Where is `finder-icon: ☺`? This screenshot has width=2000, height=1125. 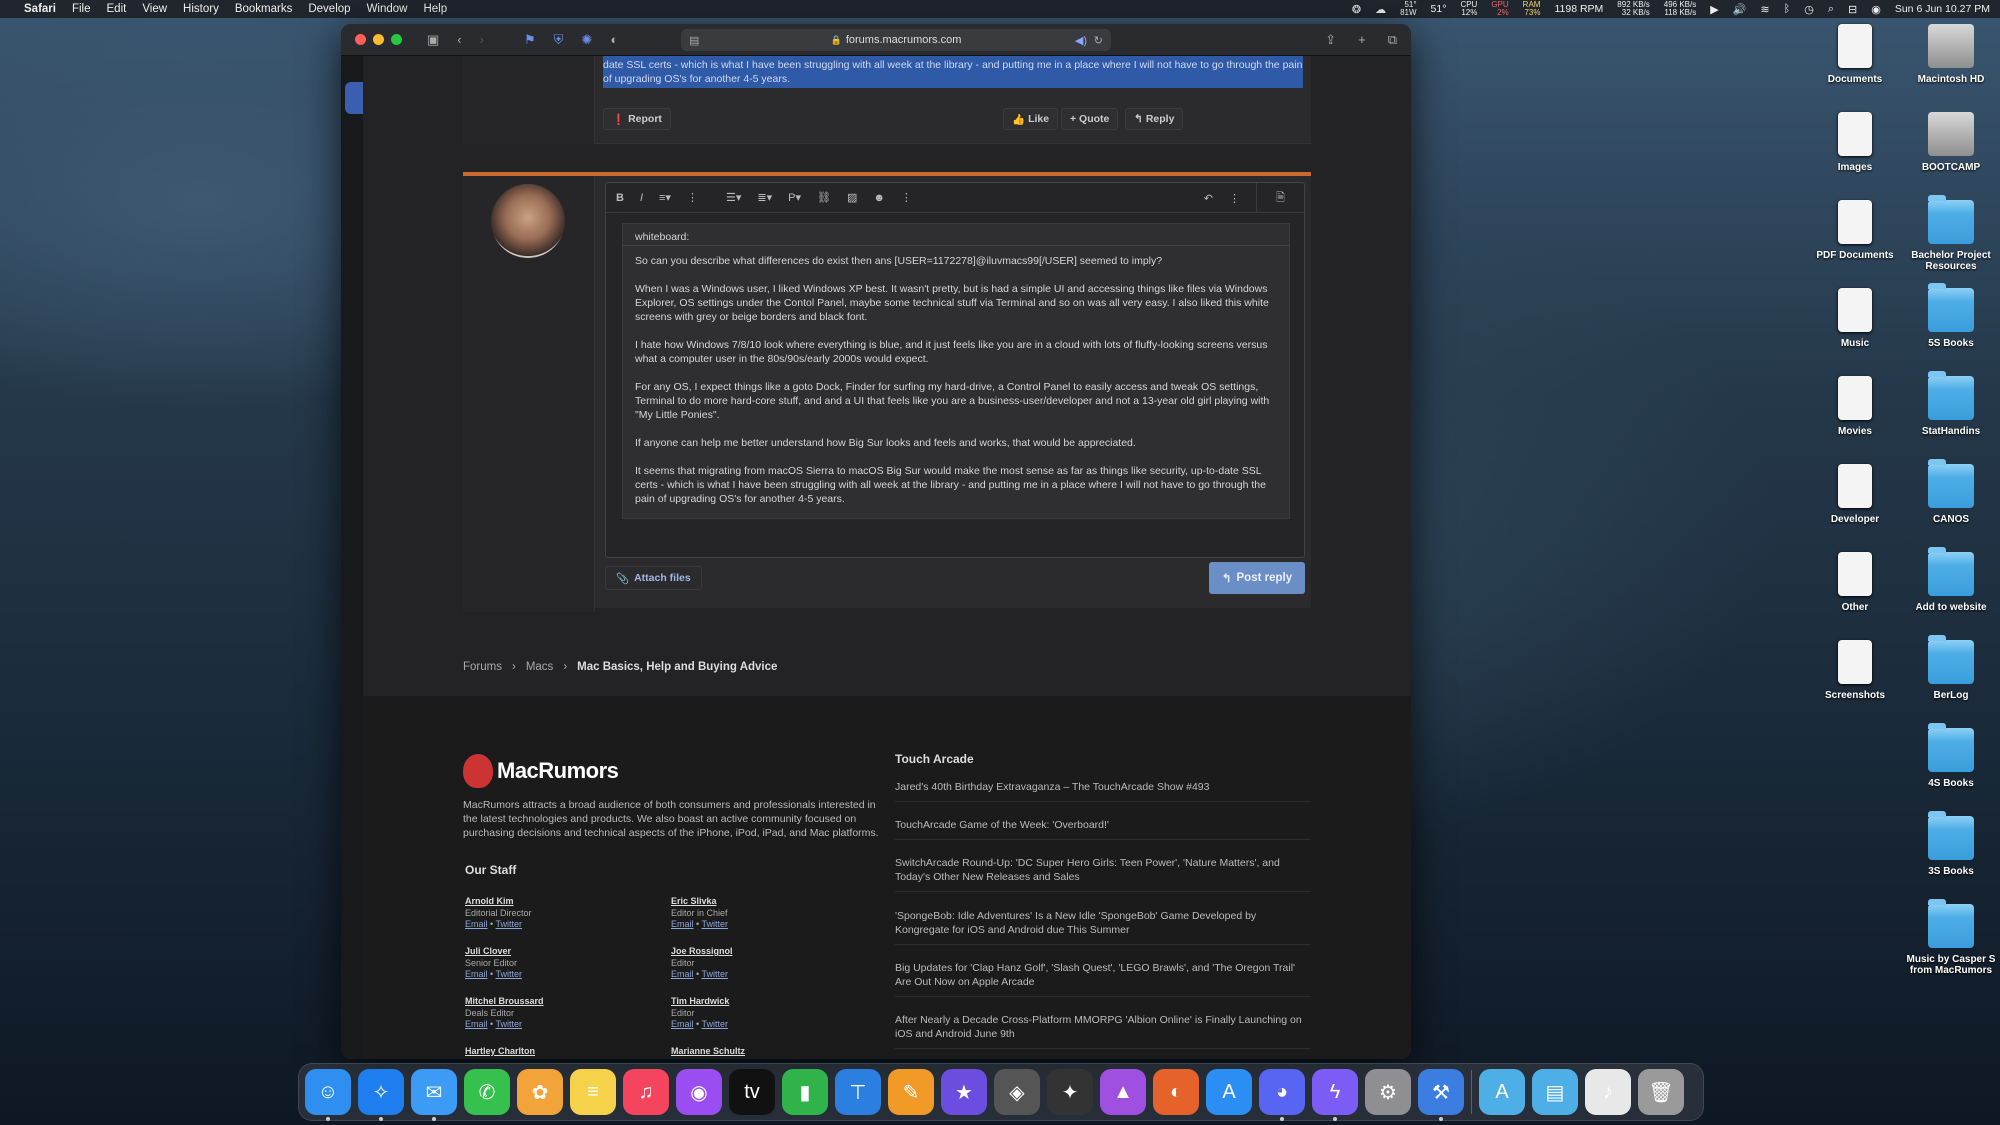 finder-icon: ☺ is located at coordinates (328, 1095).